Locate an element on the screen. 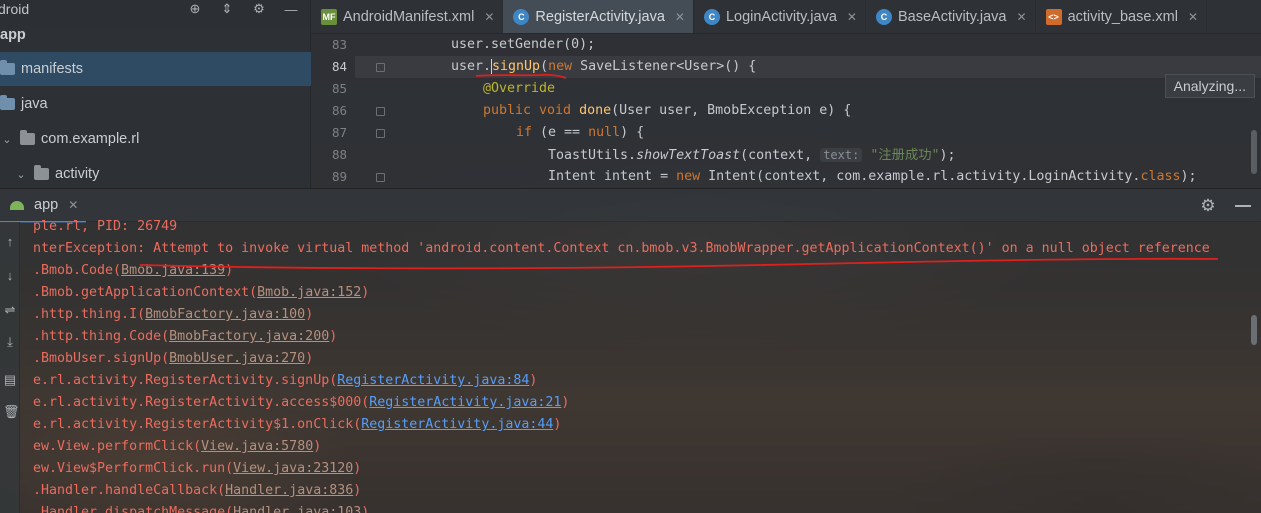 The width and height of the screenshot is (1261, 513). tab-android-manifest: MF AndroidManifest.xml ✕ is located at coordinates (407, 16).